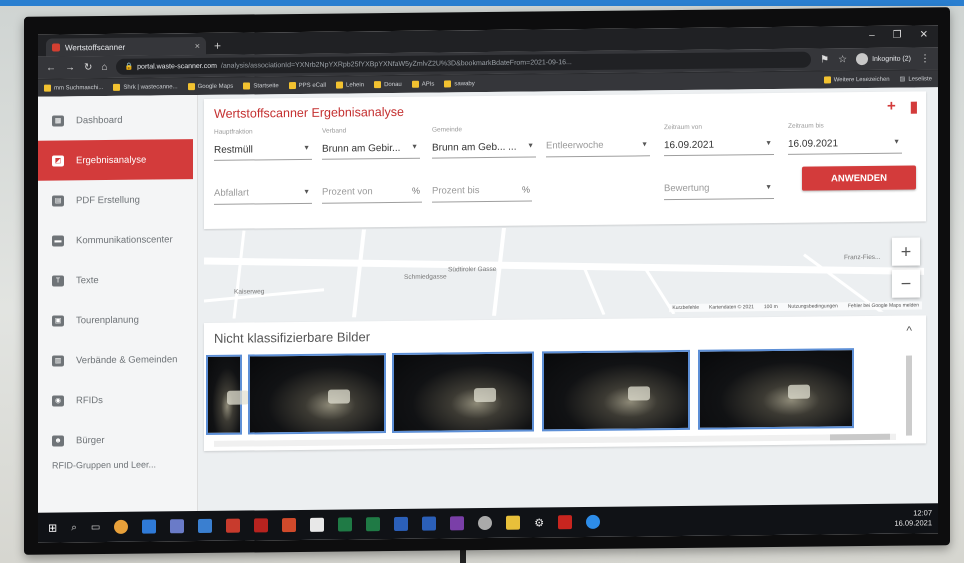  What do you see at coordinates (860, 437) in the screenshot?
I see `scrollbar-handle` at bounding box center [860, 437].